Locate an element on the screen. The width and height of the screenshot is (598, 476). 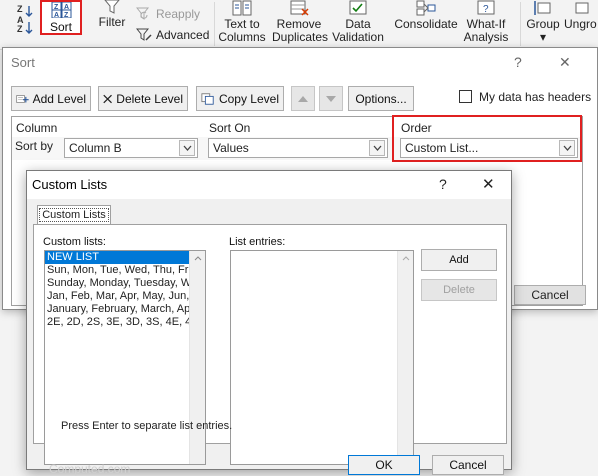
text-to-columns-icon is located at coordinates (242, 8).